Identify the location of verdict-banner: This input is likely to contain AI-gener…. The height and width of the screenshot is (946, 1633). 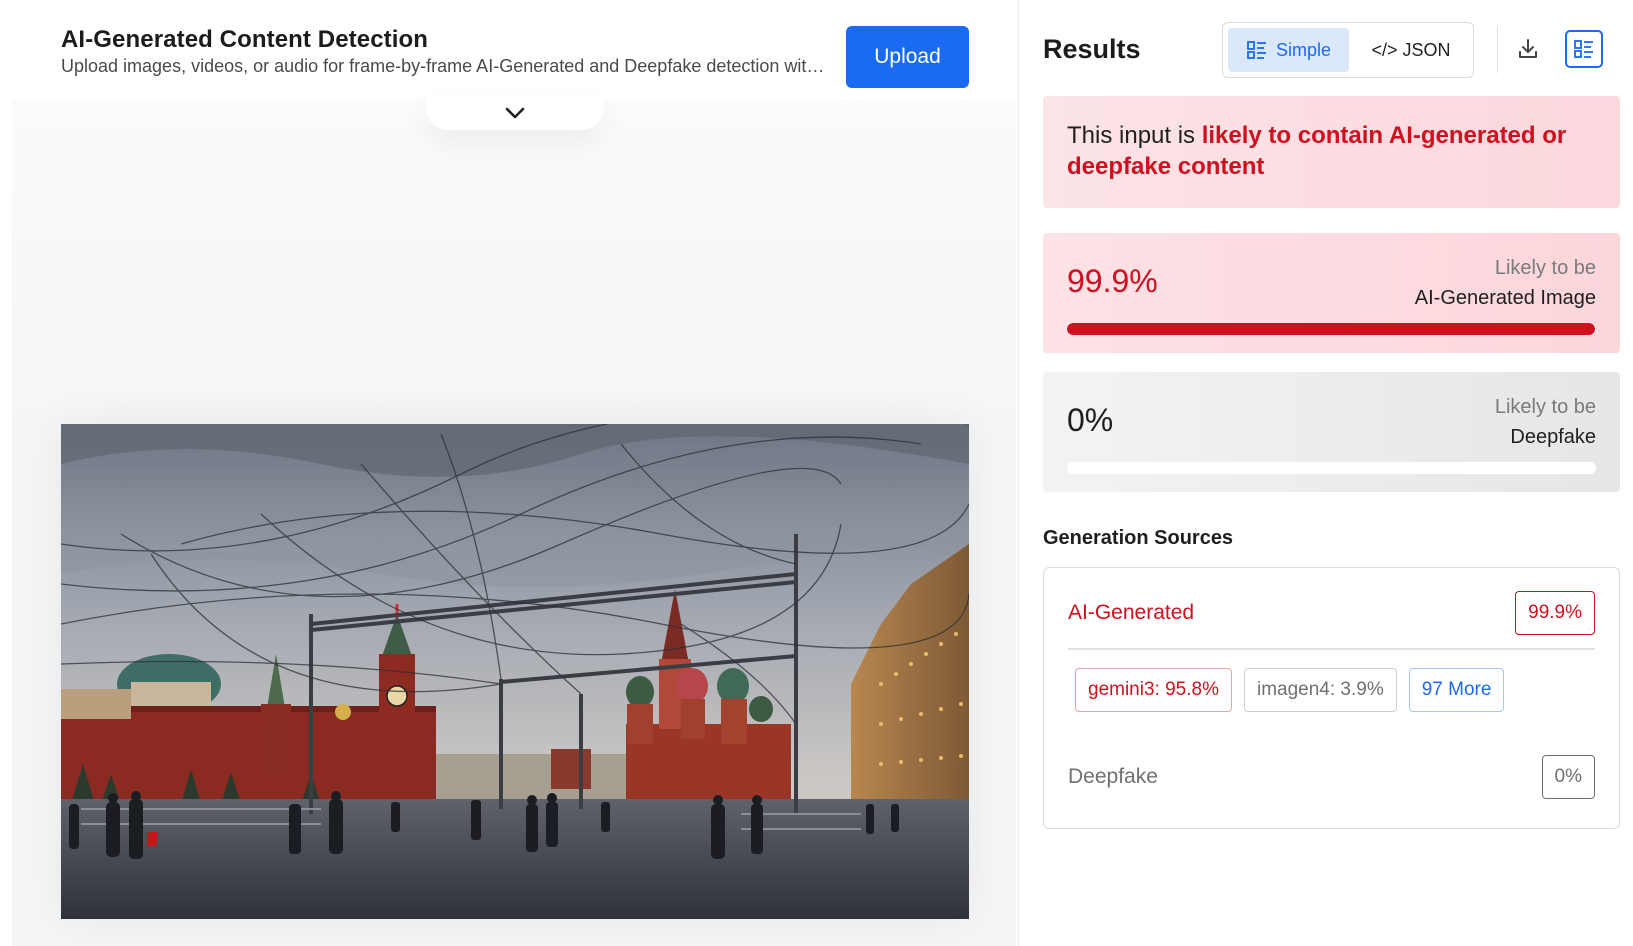
(1331, 152).